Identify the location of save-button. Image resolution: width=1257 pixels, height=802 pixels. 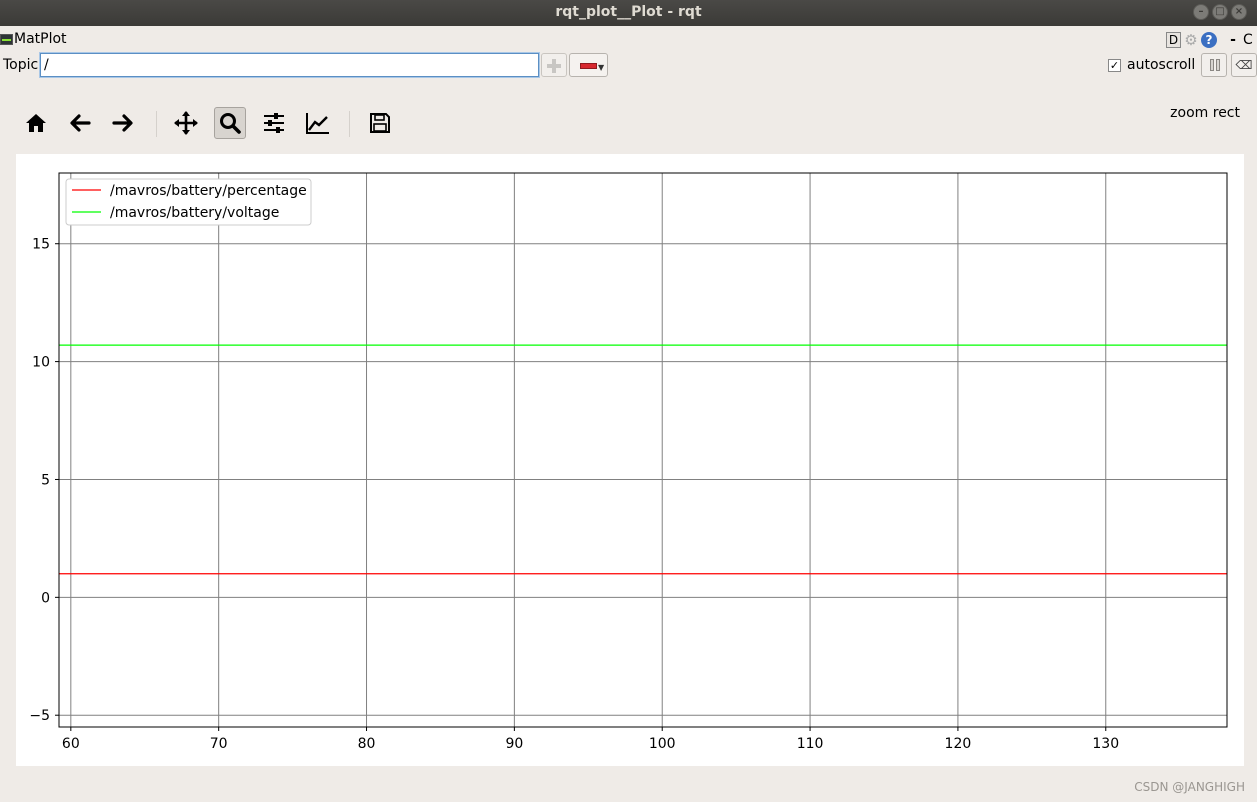
(380, 123).